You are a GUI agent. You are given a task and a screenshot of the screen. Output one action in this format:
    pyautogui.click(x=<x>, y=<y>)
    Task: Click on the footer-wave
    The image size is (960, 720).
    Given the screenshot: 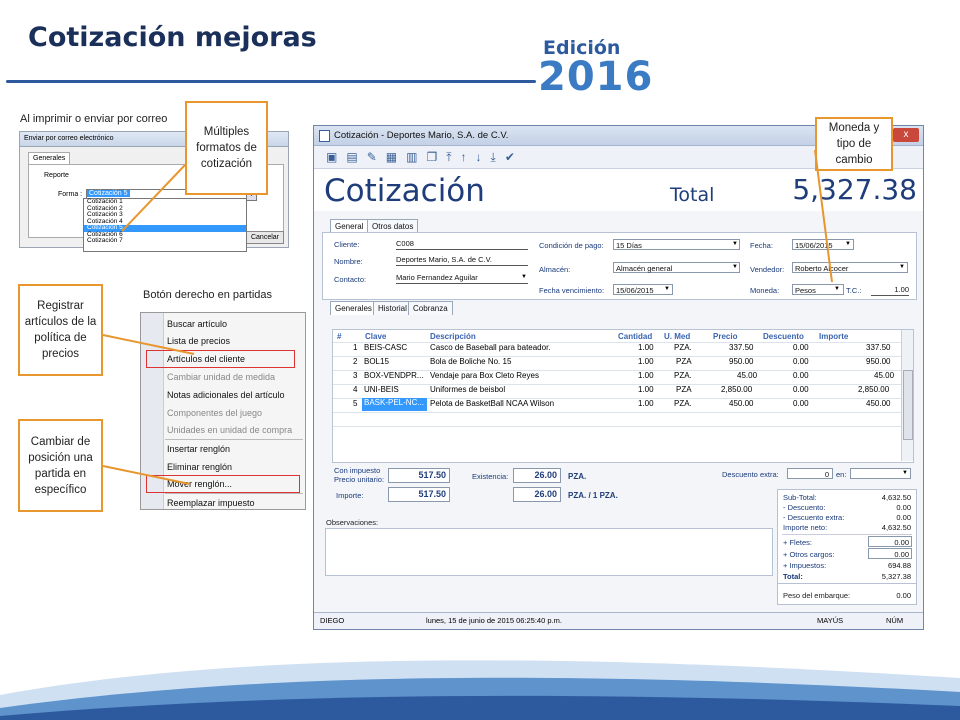 What is the action you would take?
    pyautogui.click(x=480, y=690)
    